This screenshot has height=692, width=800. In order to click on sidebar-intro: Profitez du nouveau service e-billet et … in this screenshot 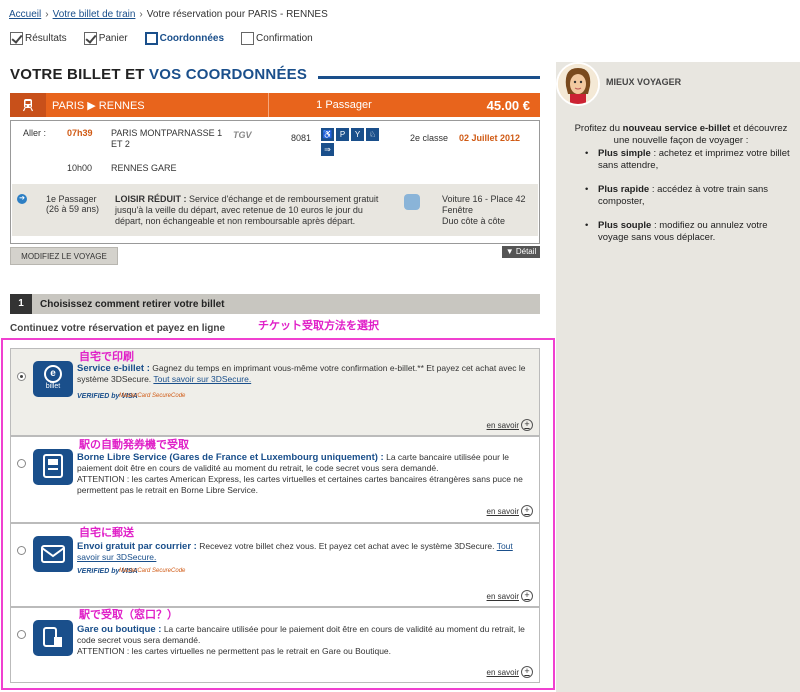, I will do `click(681, 135)`.